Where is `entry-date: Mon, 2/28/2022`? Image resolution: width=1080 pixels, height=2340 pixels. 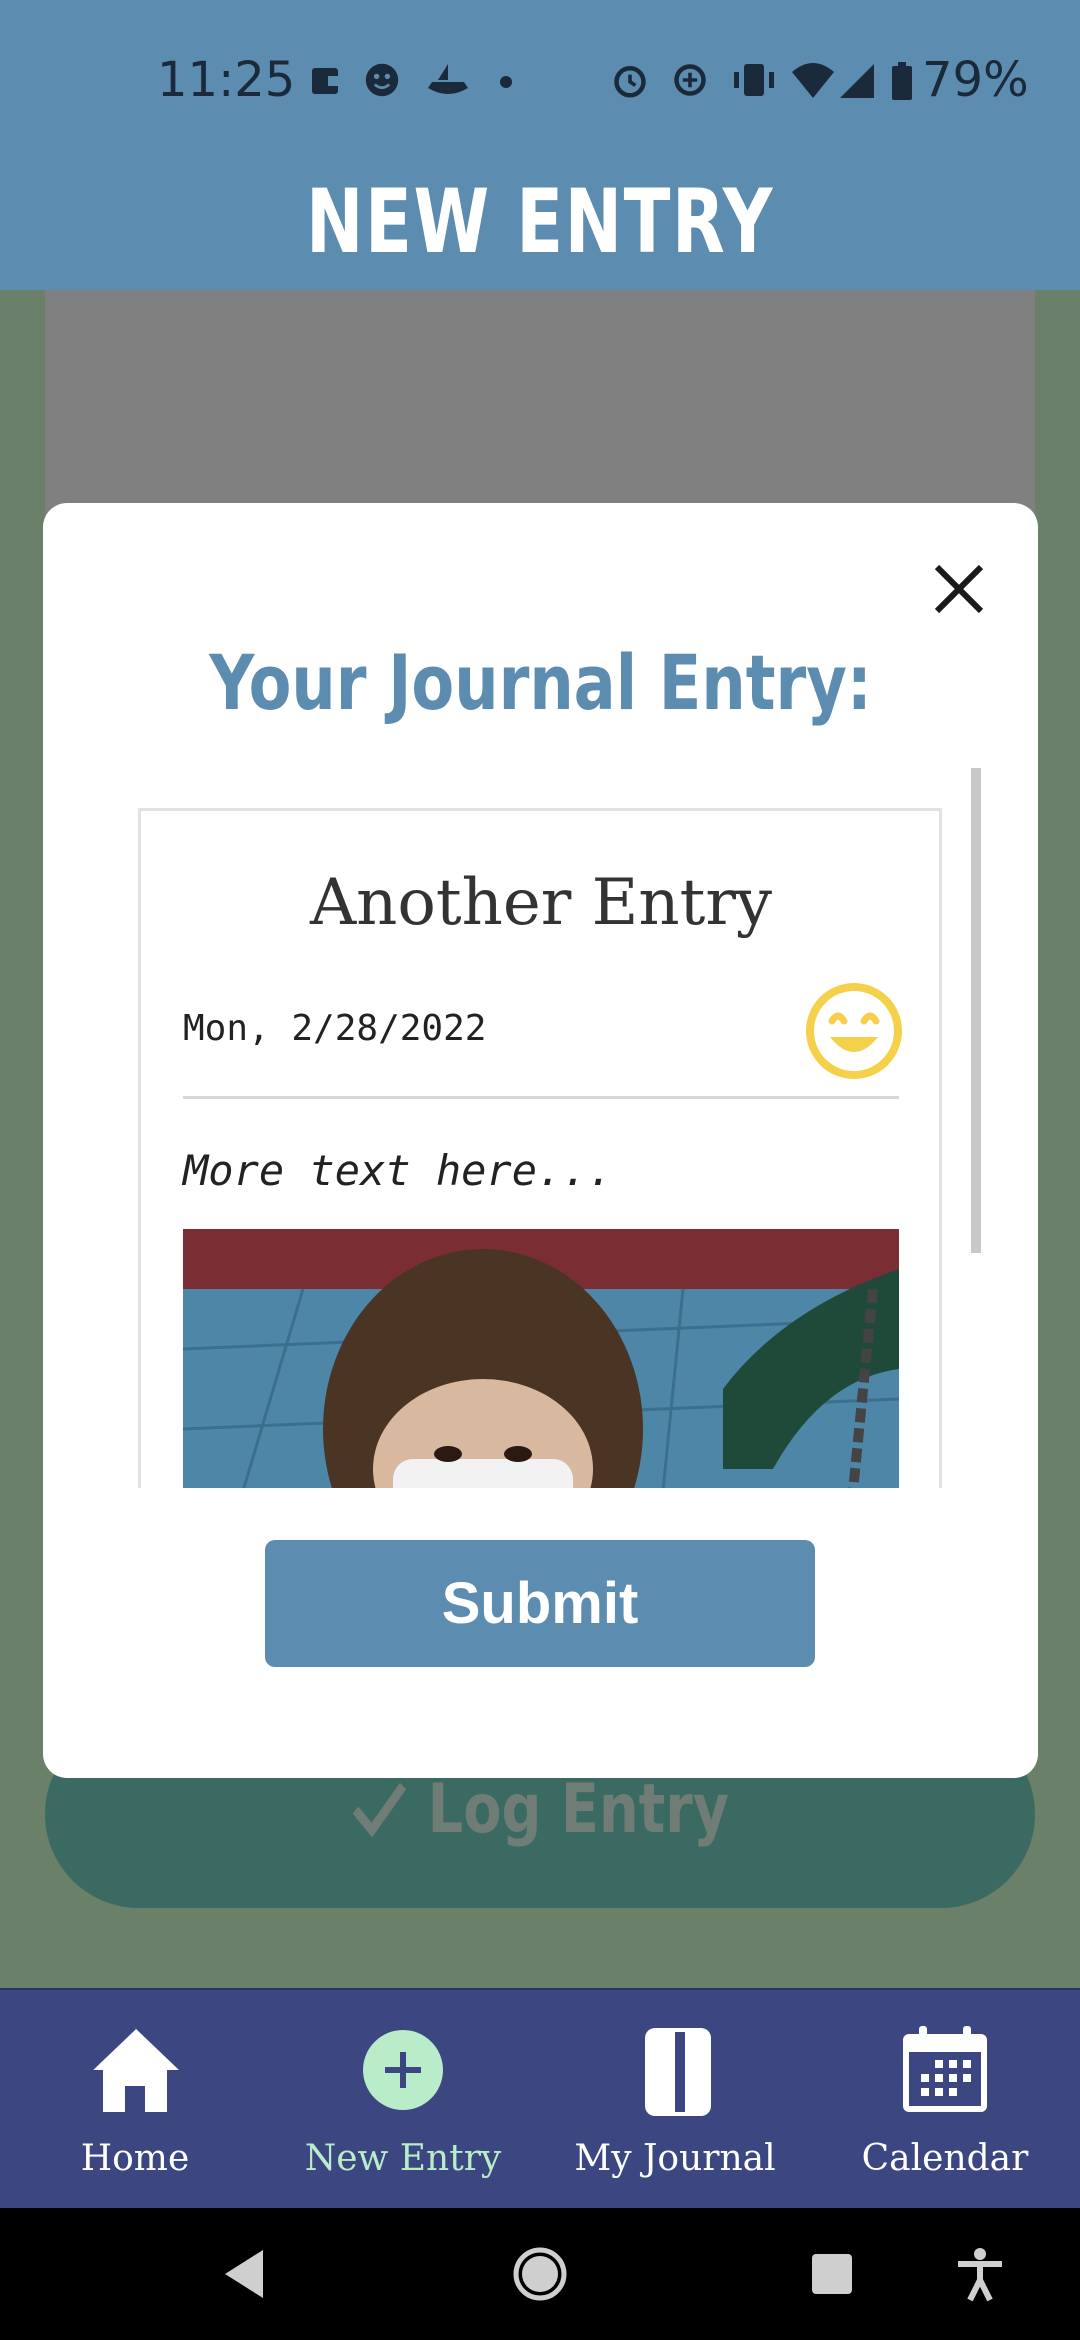 entry-date: Mon, 2/28/2022 is located at coordinates (335, 1028).